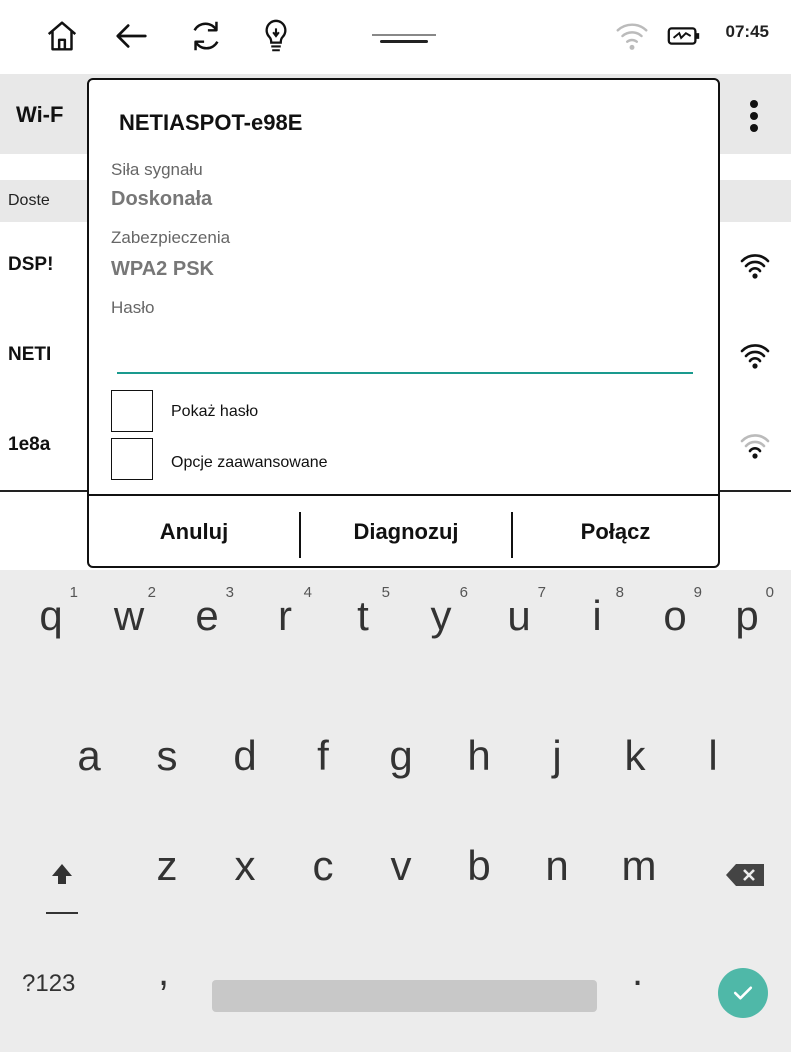 The image size is (791, 1052). What do you see at coordinates (755, 446) in the screenshot?
I see `wifi-signal-weak-icon` at bounding box center [755, 446].